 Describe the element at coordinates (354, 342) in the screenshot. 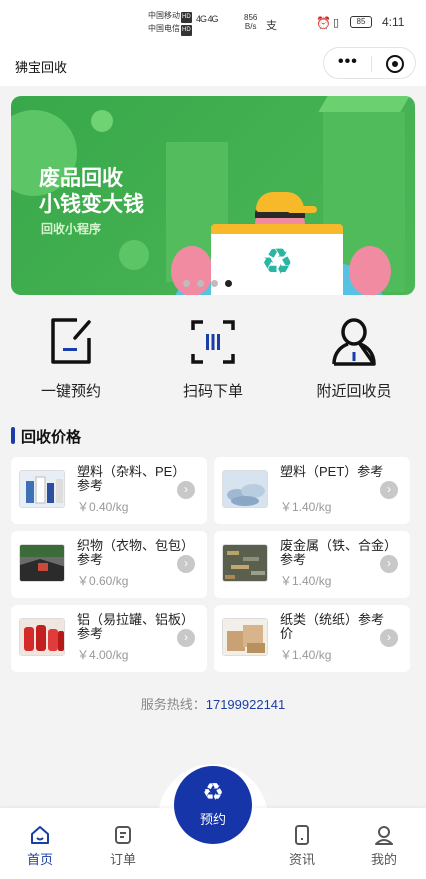

I see `person-icon` at that location.